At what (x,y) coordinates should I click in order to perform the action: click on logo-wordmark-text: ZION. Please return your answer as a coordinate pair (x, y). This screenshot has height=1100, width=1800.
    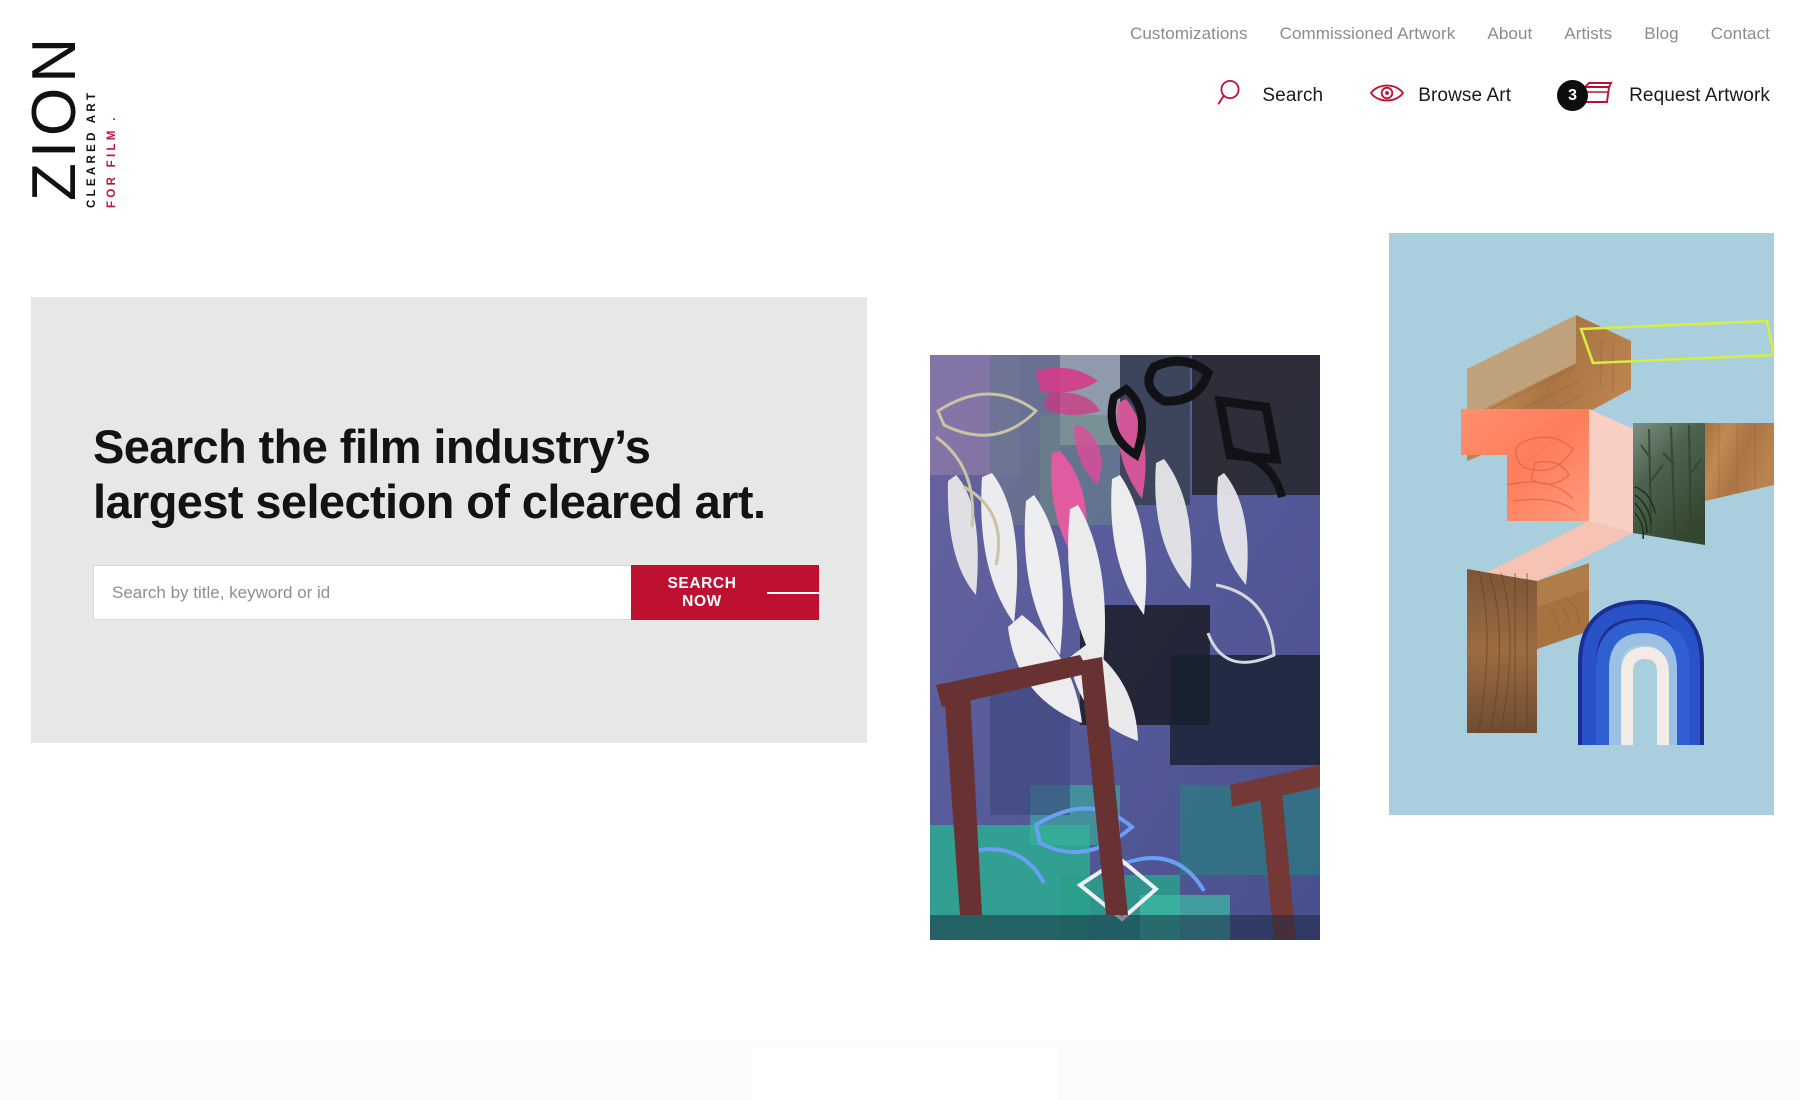
    Looking at the image, I should click on (55, 117).